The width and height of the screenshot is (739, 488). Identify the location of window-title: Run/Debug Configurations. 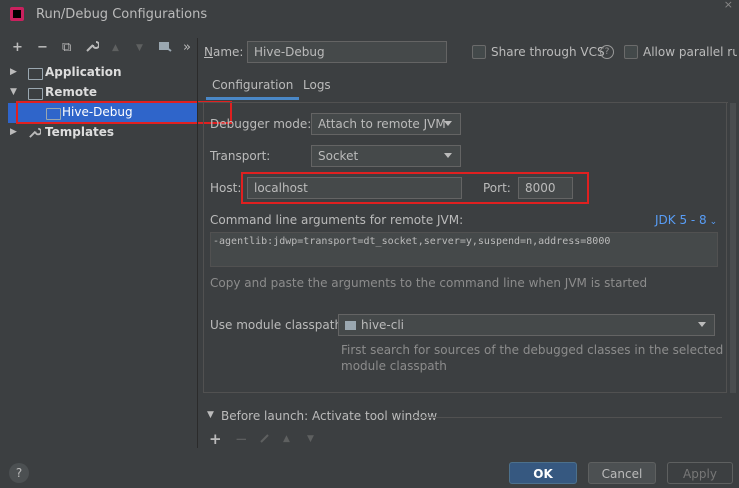
(122, 14).